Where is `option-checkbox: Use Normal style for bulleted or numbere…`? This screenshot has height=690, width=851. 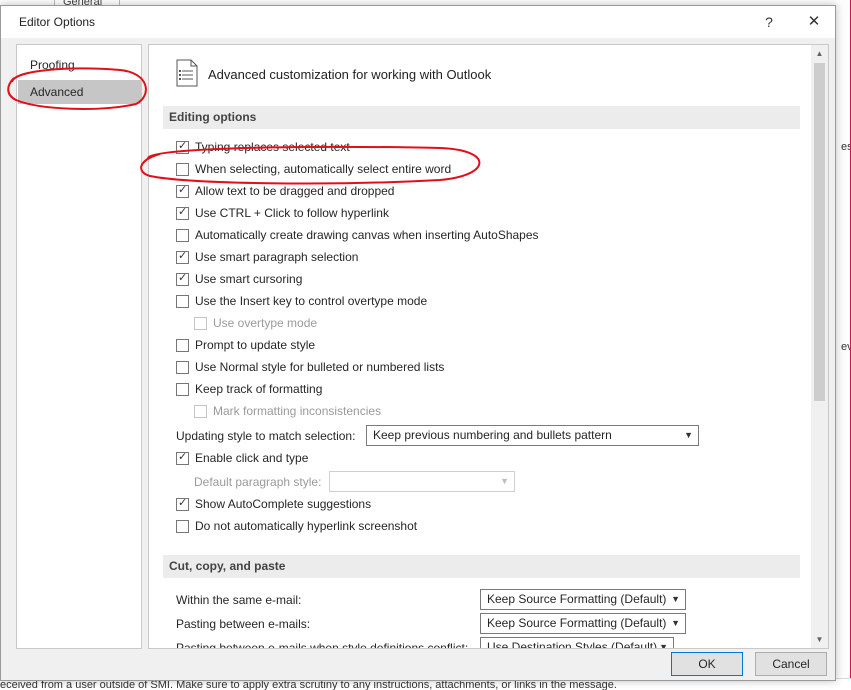 option-checkbox: Use Normal style for bulleted or numbere… is located at coordinates (310, 367).